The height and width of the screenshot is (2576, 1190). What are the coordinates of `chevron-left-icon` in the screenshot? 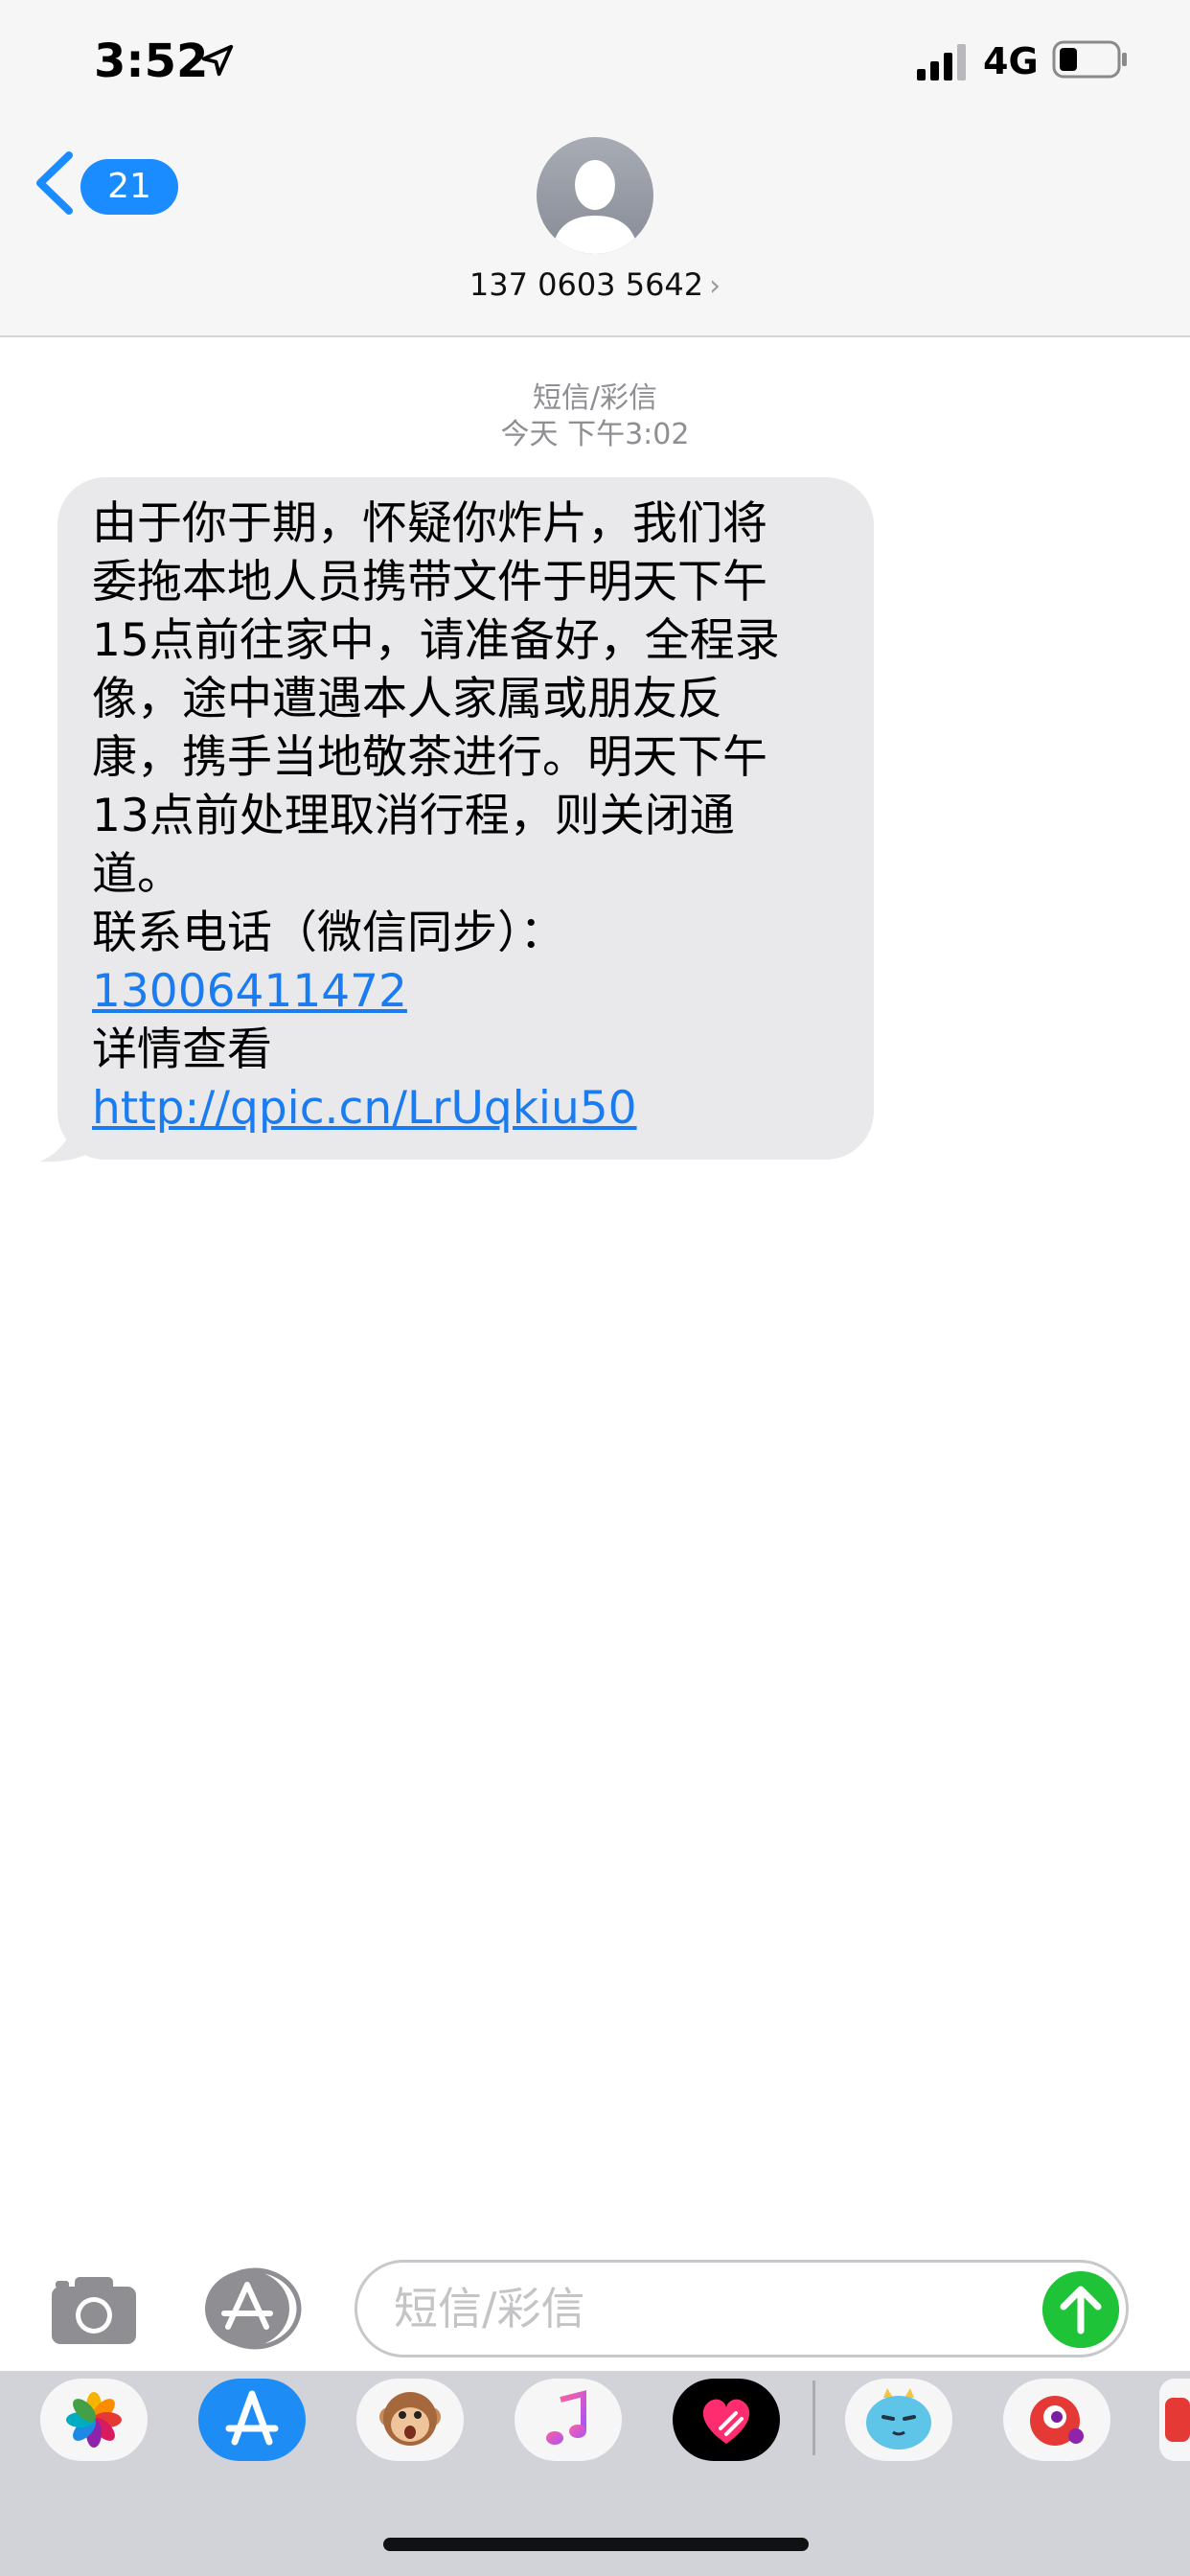 It's located at (55, 183).